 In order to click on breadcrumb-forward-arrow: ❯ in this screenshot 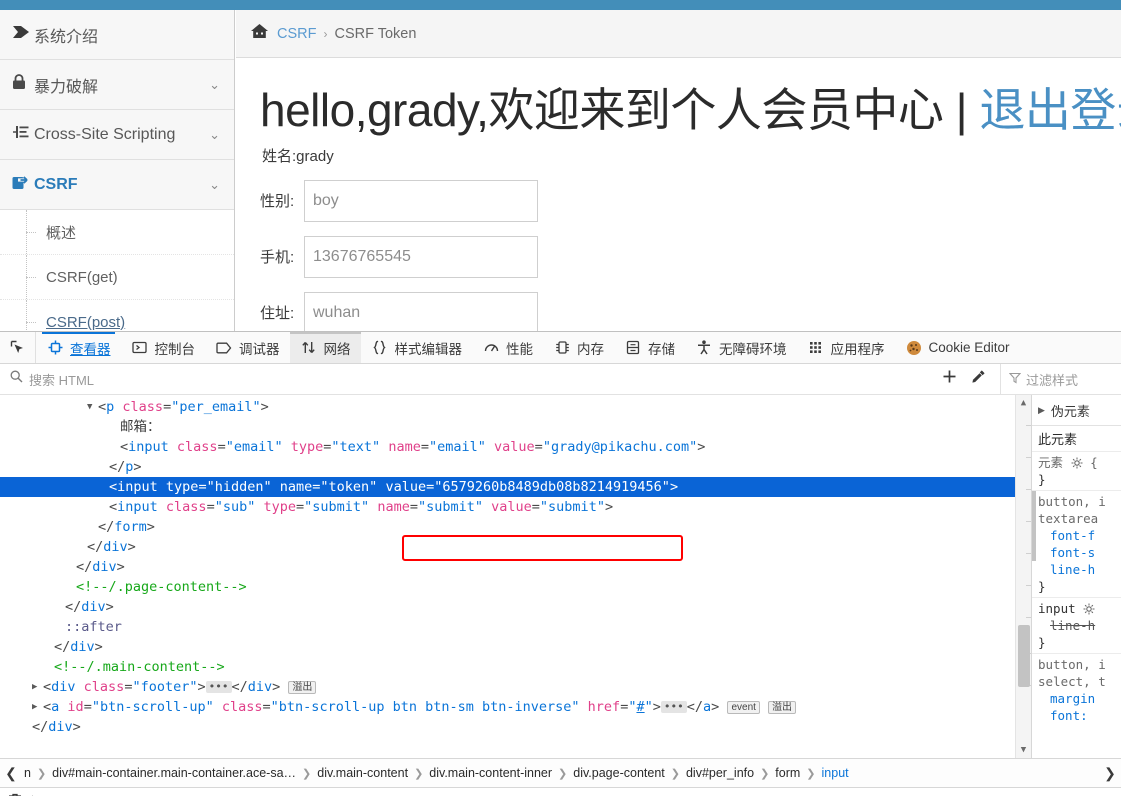, I will do `click(1110, 773)`.